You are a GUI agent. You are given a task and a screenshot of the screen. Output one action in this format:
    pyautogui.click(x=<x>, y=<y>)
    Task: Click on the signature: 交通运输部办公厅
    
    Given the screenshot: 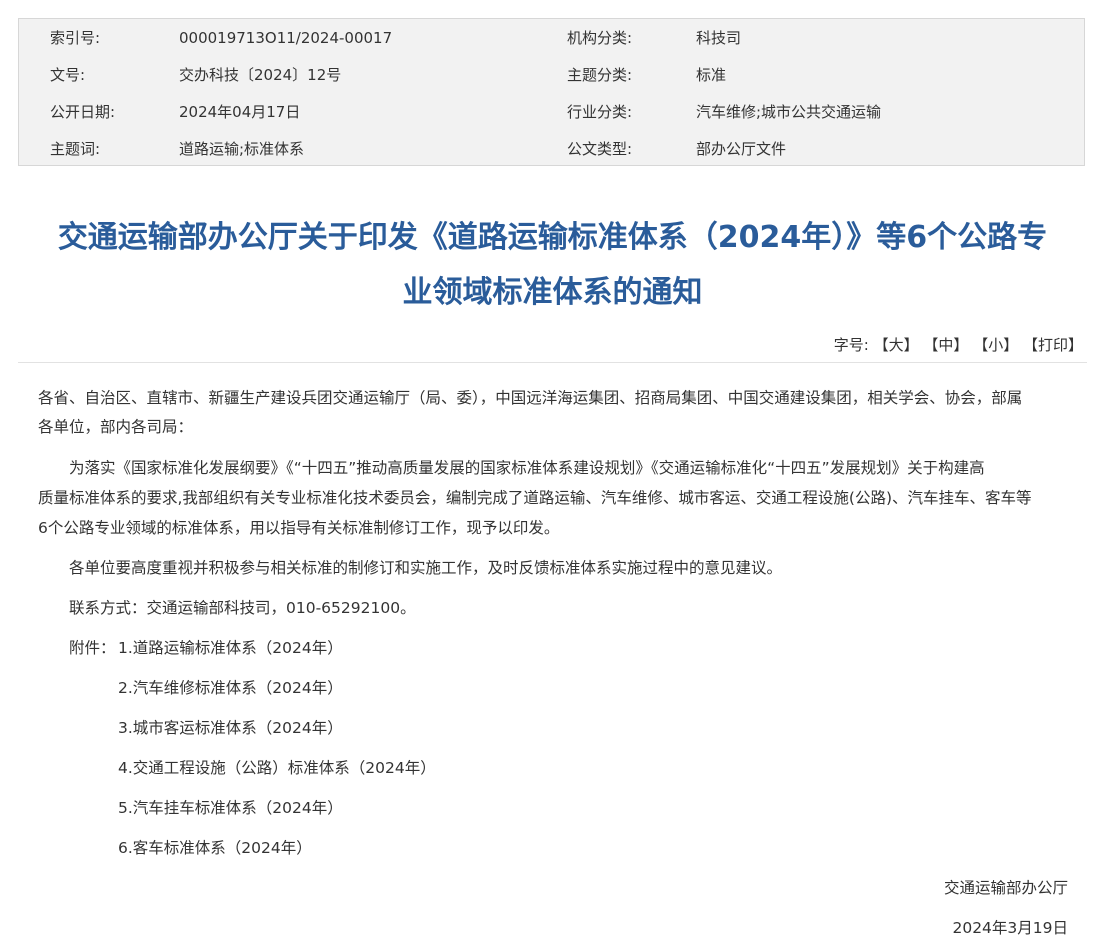 What is the action you would take?
    pyautogui.click(x=1005, y=888)
    